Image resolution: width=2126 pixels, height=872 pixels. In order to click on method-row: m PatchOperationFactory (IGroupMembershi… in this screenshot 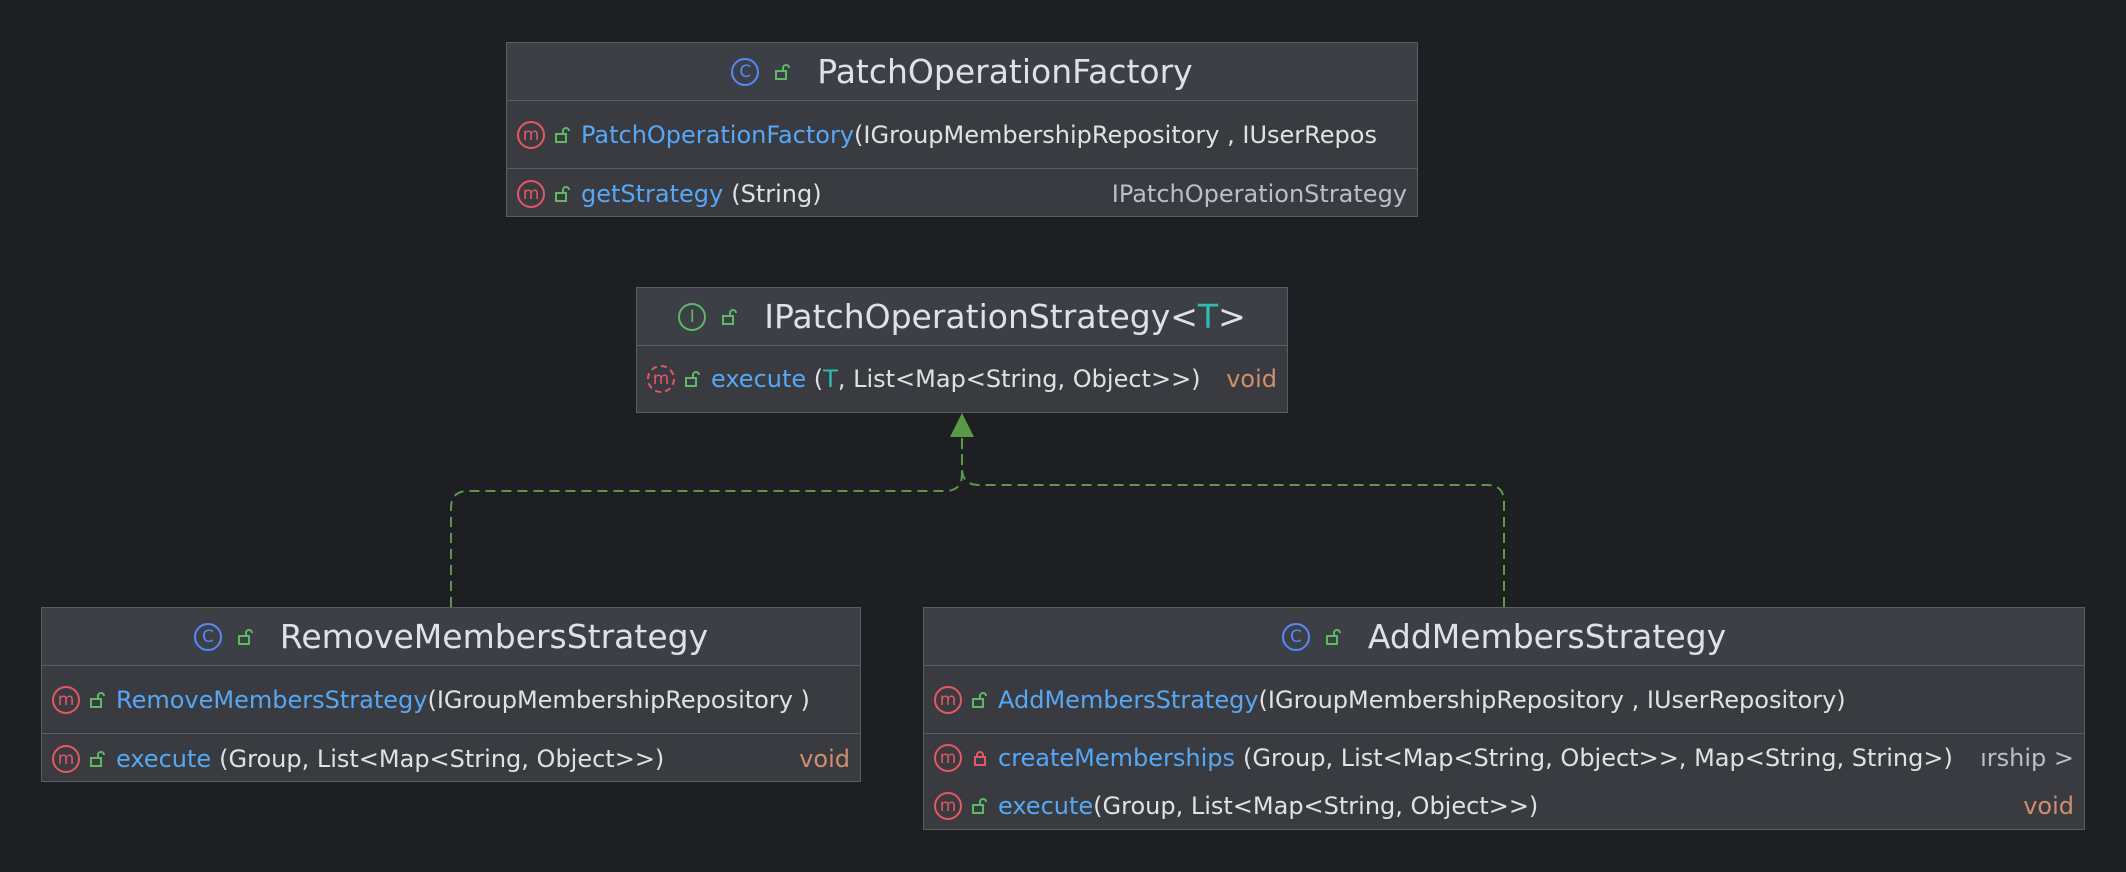, I will do `click(962, 134)`.